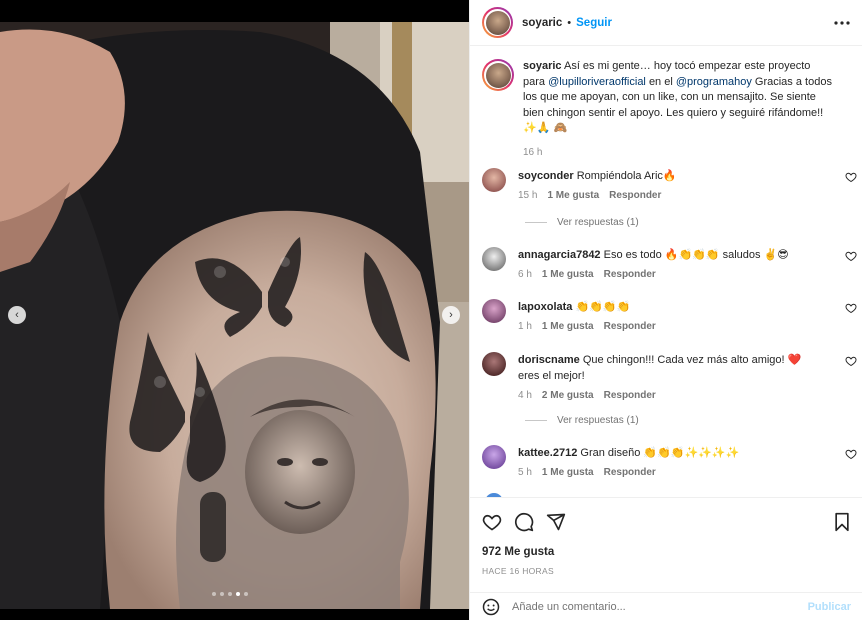 The width and height of the screenshot is (862, 620). I want to click on author-avatar, so click(497, 22).